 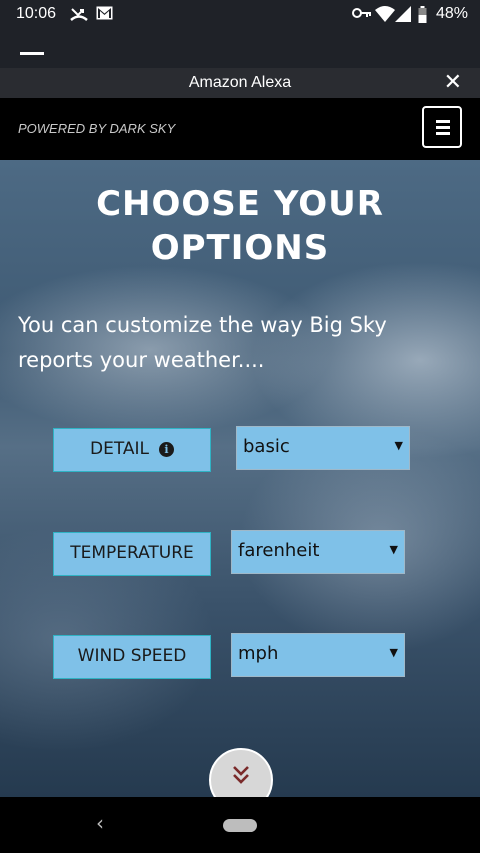 What do you see at coordinates (104, 15) in the screenshot?
I see `gmail-icon` at bounding box center [104, 15].